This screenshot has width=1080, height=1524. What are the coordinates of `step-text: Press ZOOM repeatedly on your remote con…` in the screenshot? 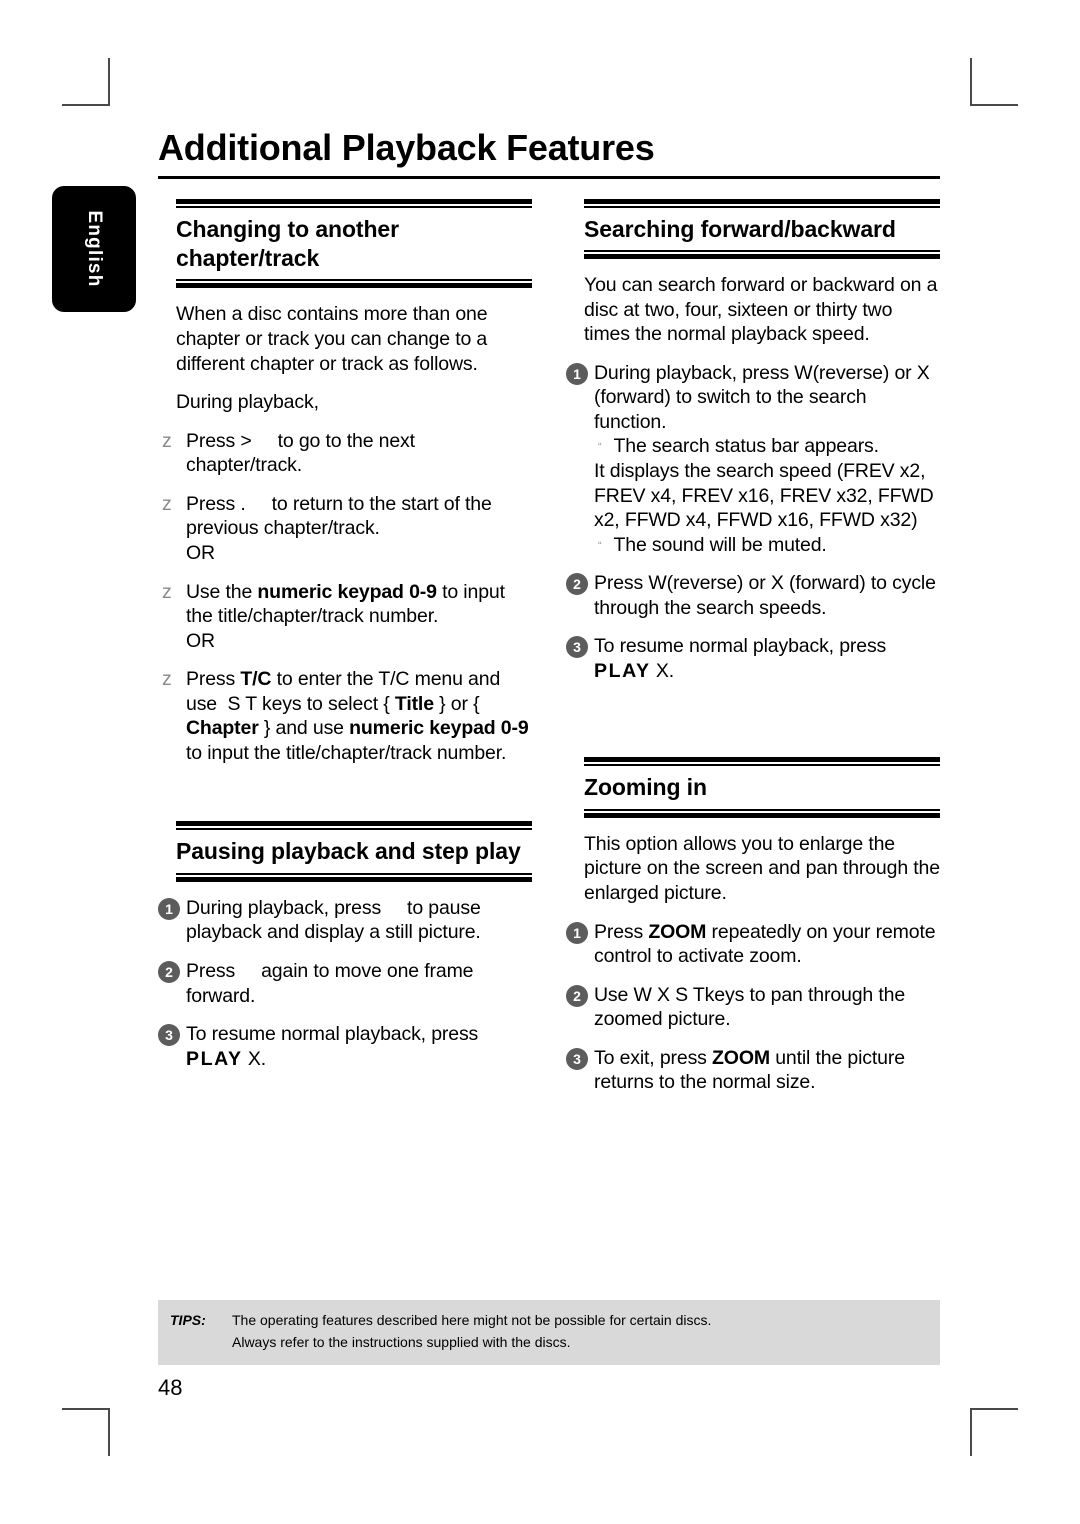 It's located at (767, 944).